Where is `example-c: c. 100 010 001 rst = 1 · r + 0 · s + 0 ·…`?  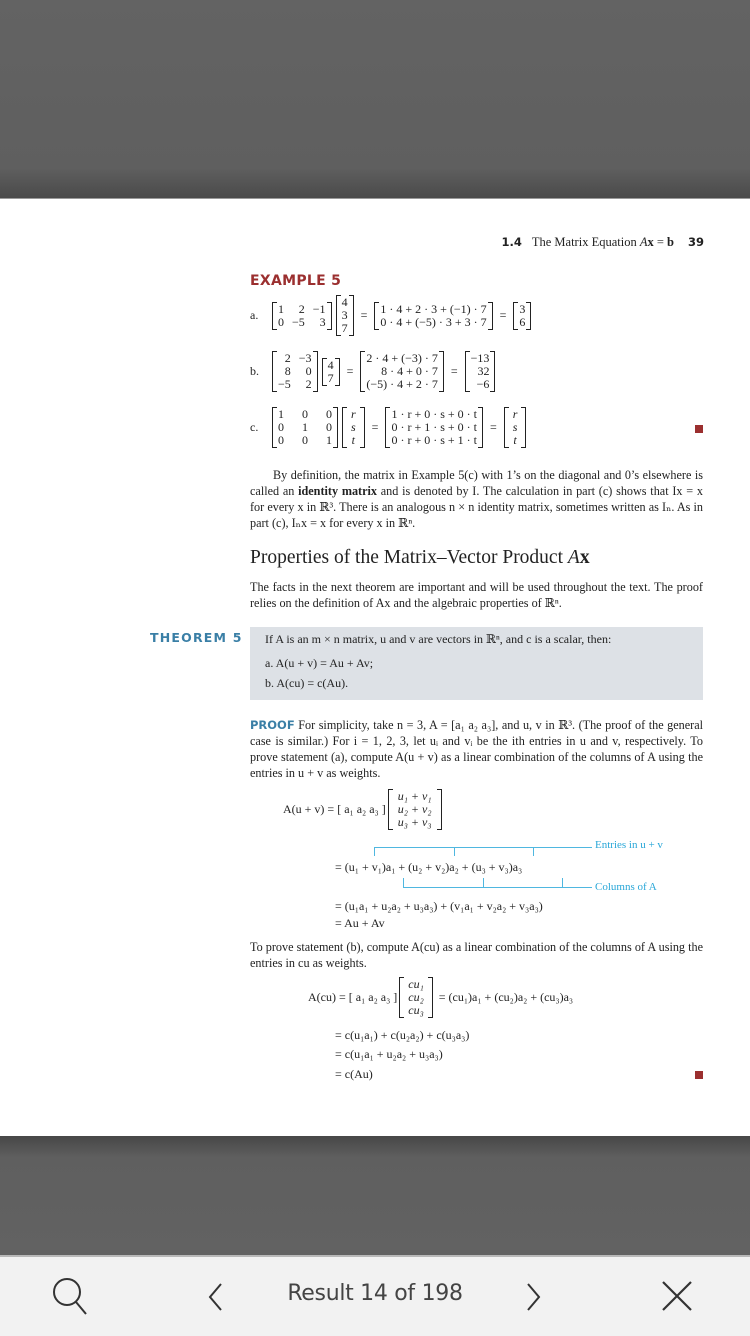
example-c: c. 100 010 001 rst = 1 · r + 0 · s + 0 ·… is located at coordinates (389, 427).